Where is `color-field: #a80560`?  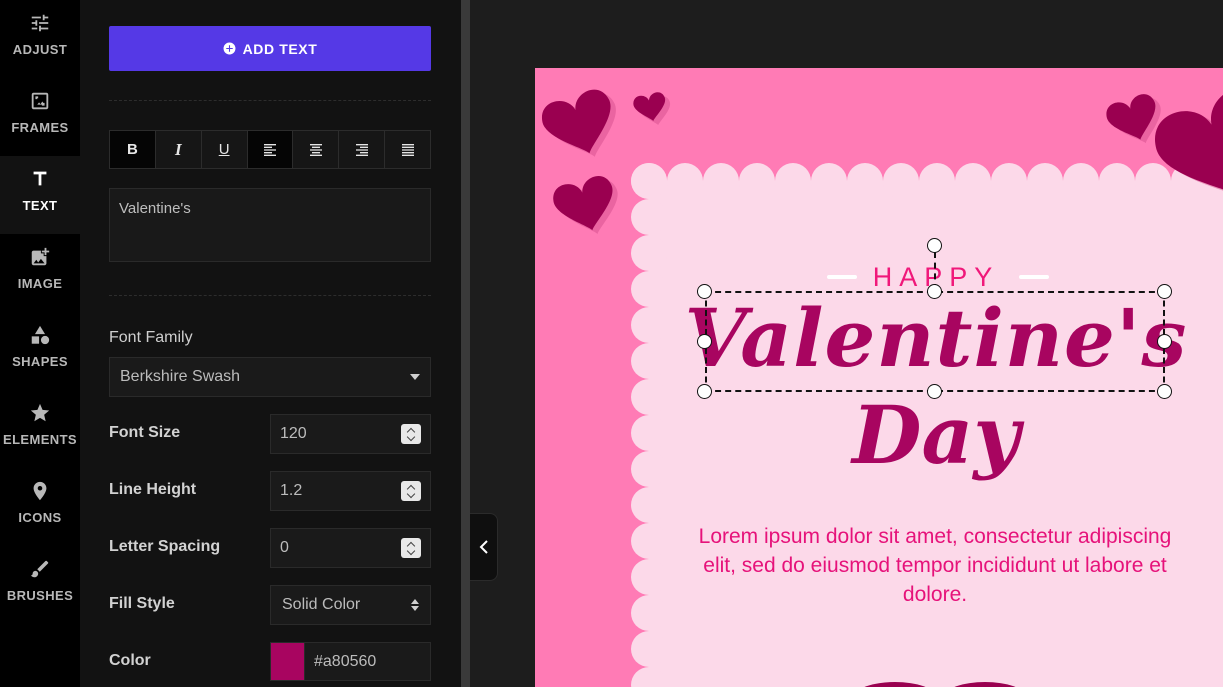 color-field: #a80560 is located at coordinates (350, 661).